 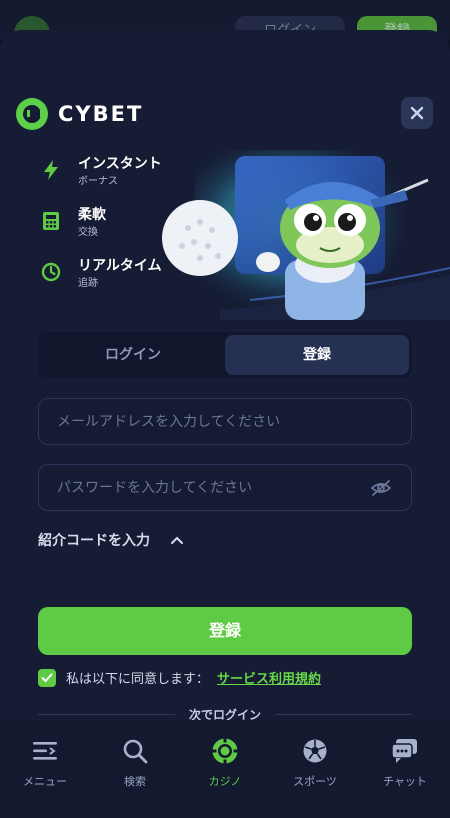 What do you see at coordinates (138, 679) in the screenshot?
I see `agree-text: 私は以下に同意します：` at bounding box center [138, 679].